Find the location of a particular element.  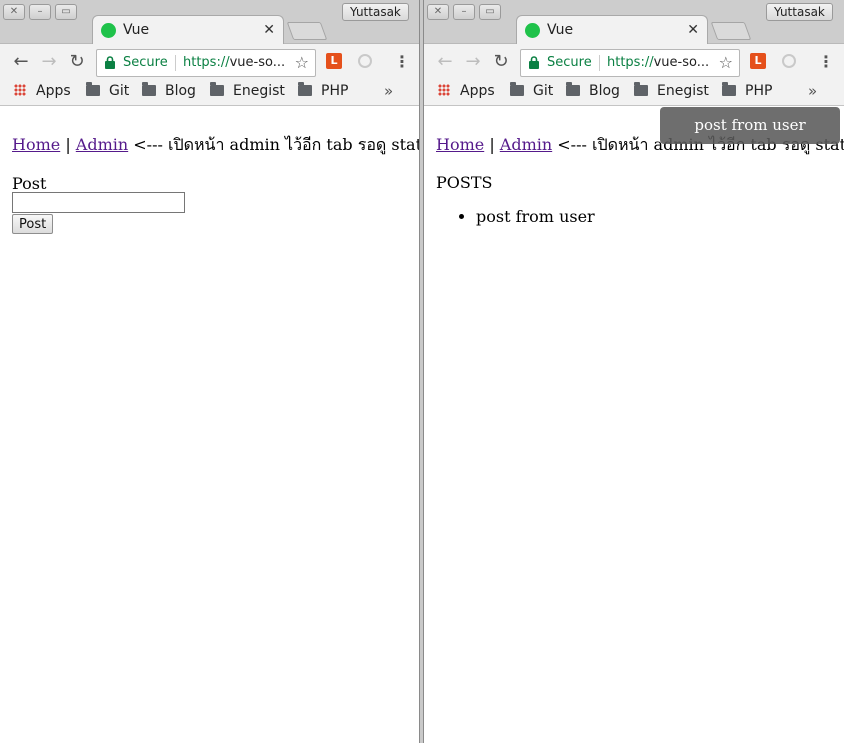

list-item: post from user is located at coordinates (535, 216).